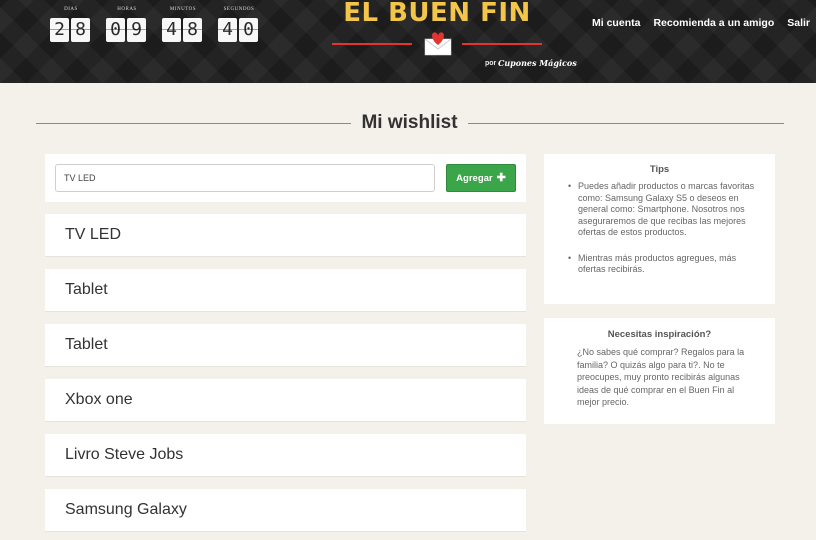 This screenshot has width=816, height=540. Describe the element at coordinates (136, 30) in the screenshot. I see `countdown-digit: 9` at that location.